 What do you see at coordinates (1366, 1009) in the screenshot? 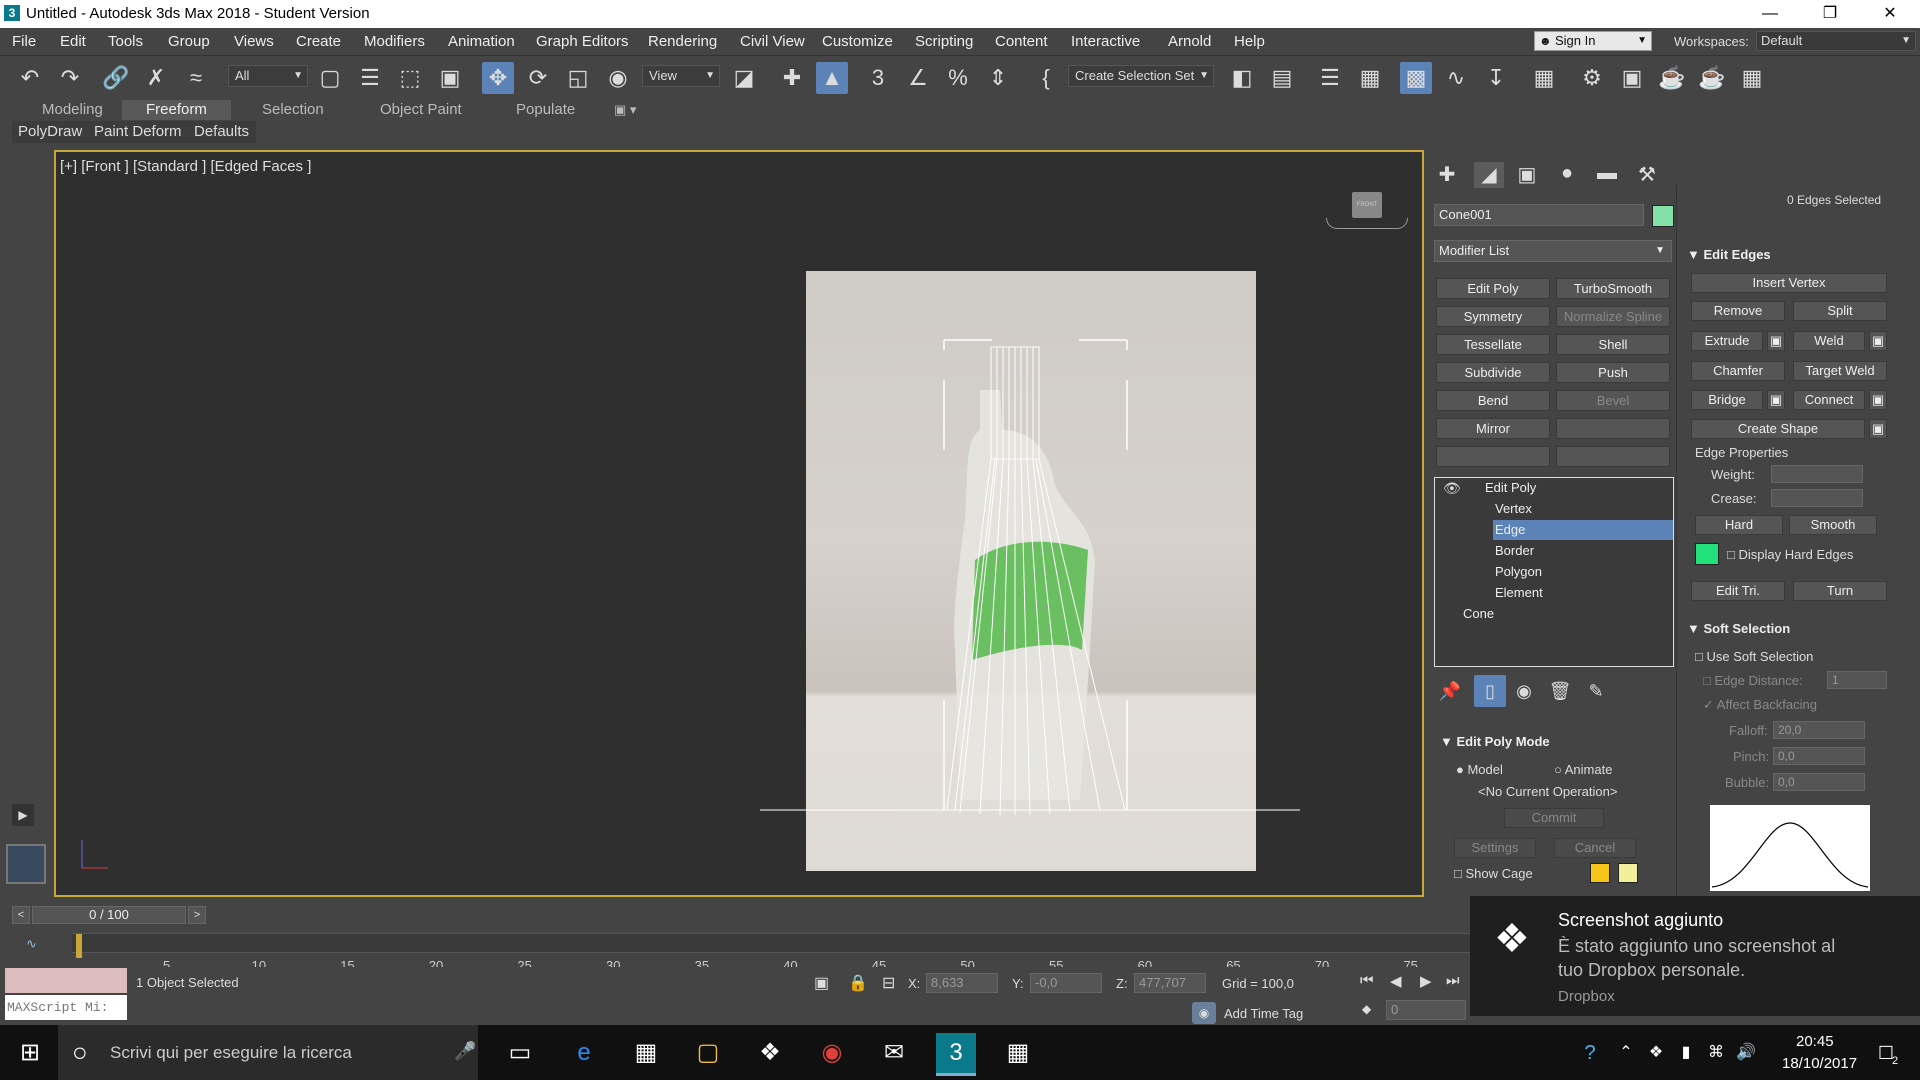
I see `frame-spinner-icon: ◆` at bounding box center [1366, 1009].